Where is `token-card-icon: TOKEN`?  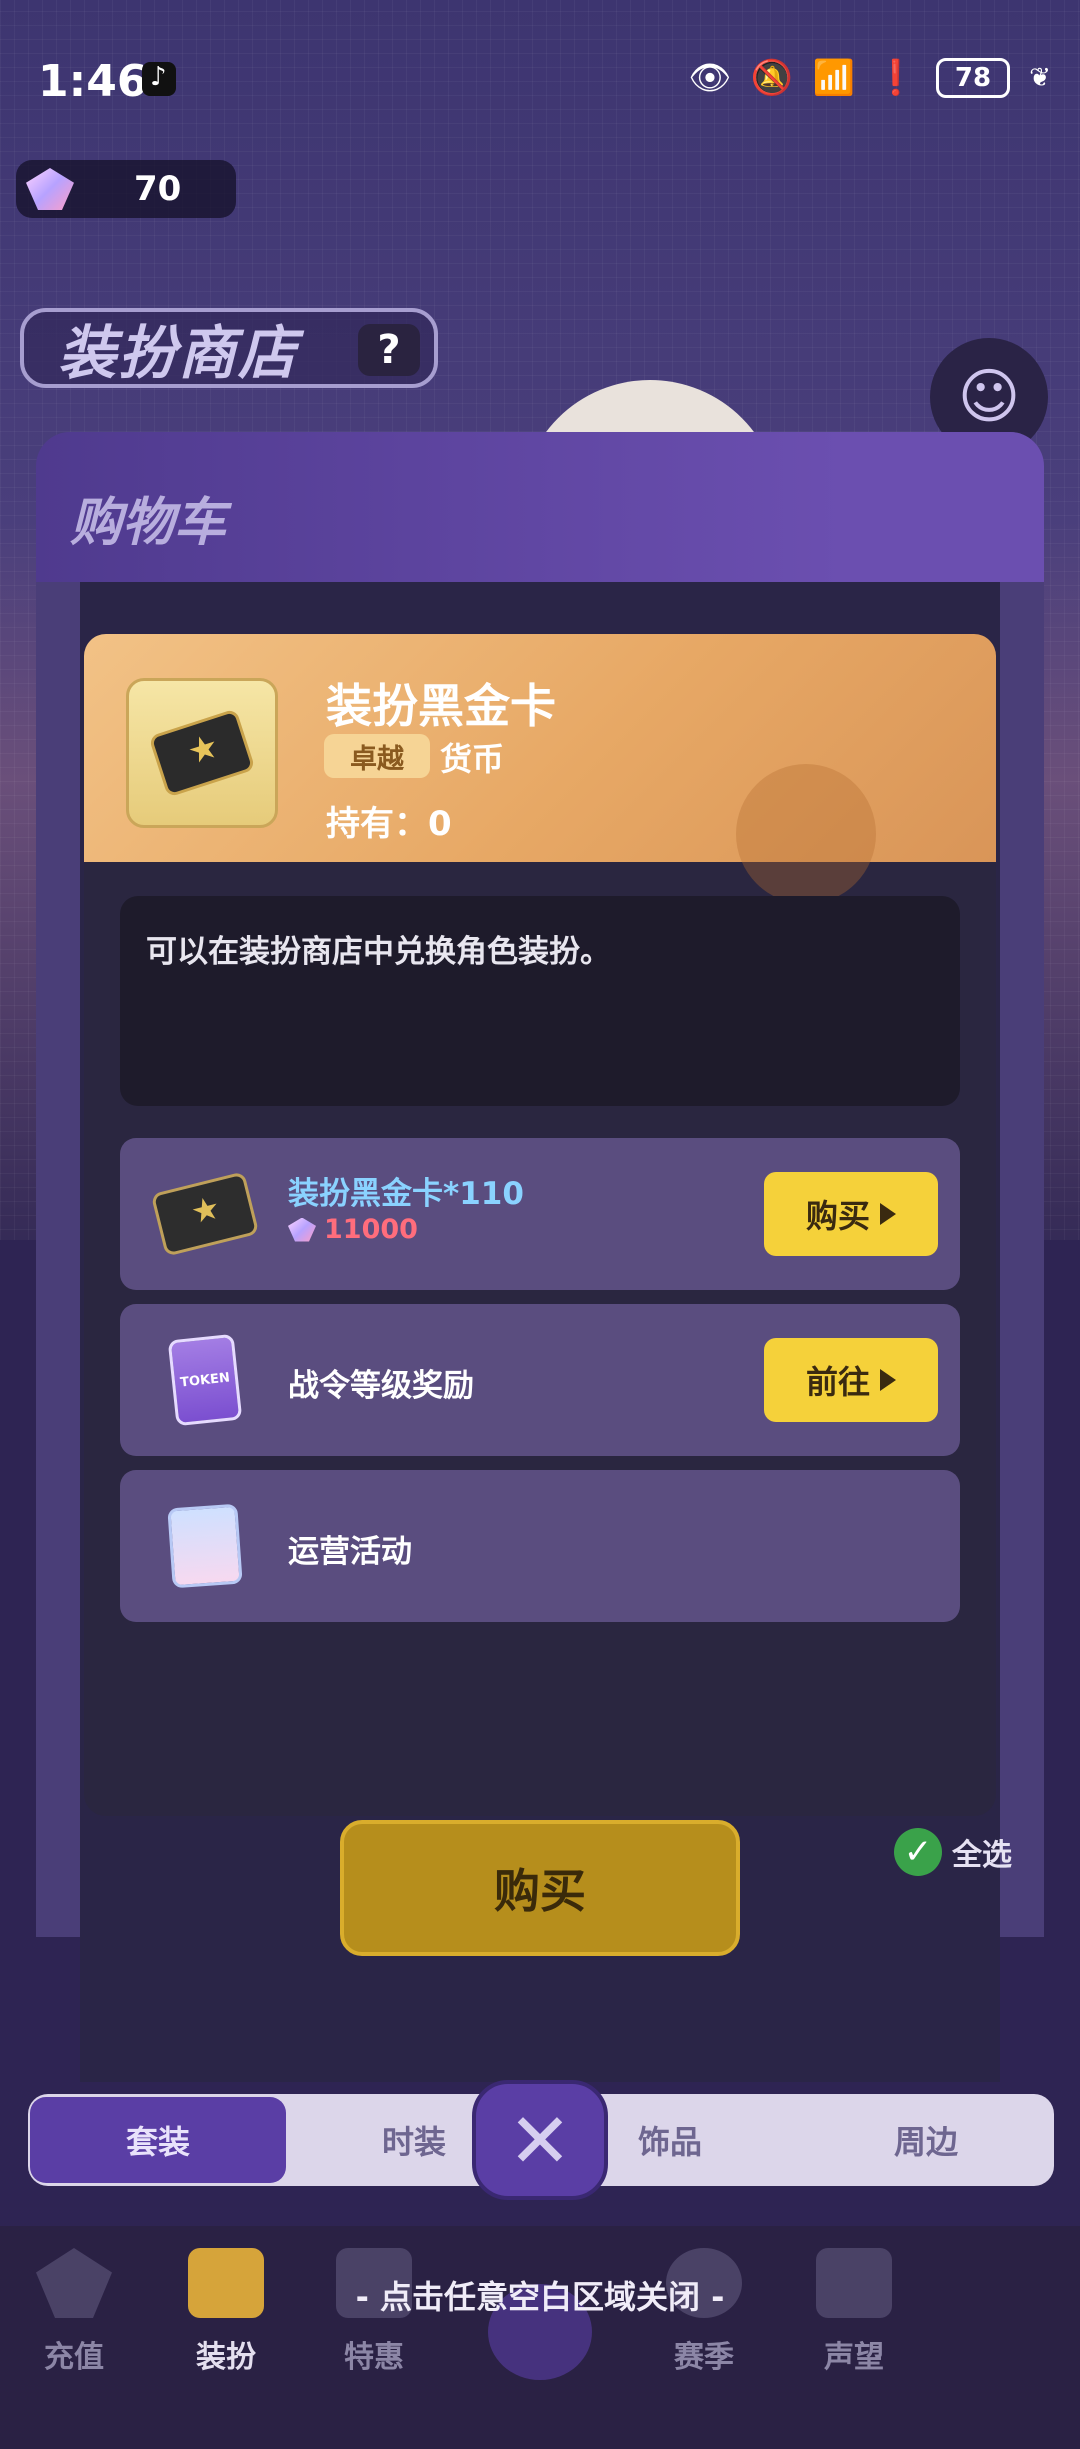
token-card-icon: TOKEN is located at coordinates (205, 1380).